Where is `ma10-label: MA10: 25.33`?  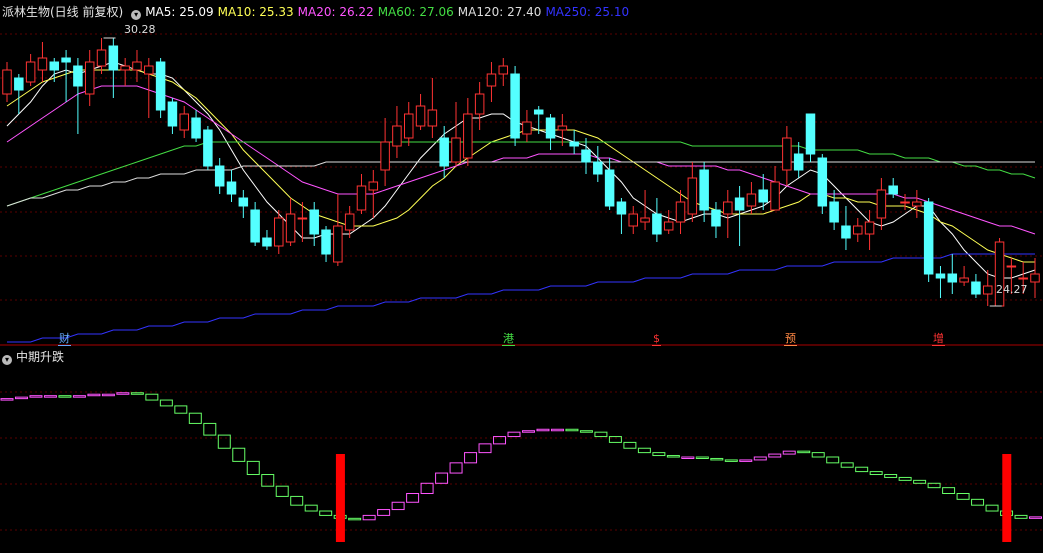 ma10-label: MA10: 25.33 is located at coordinates (255, 12).